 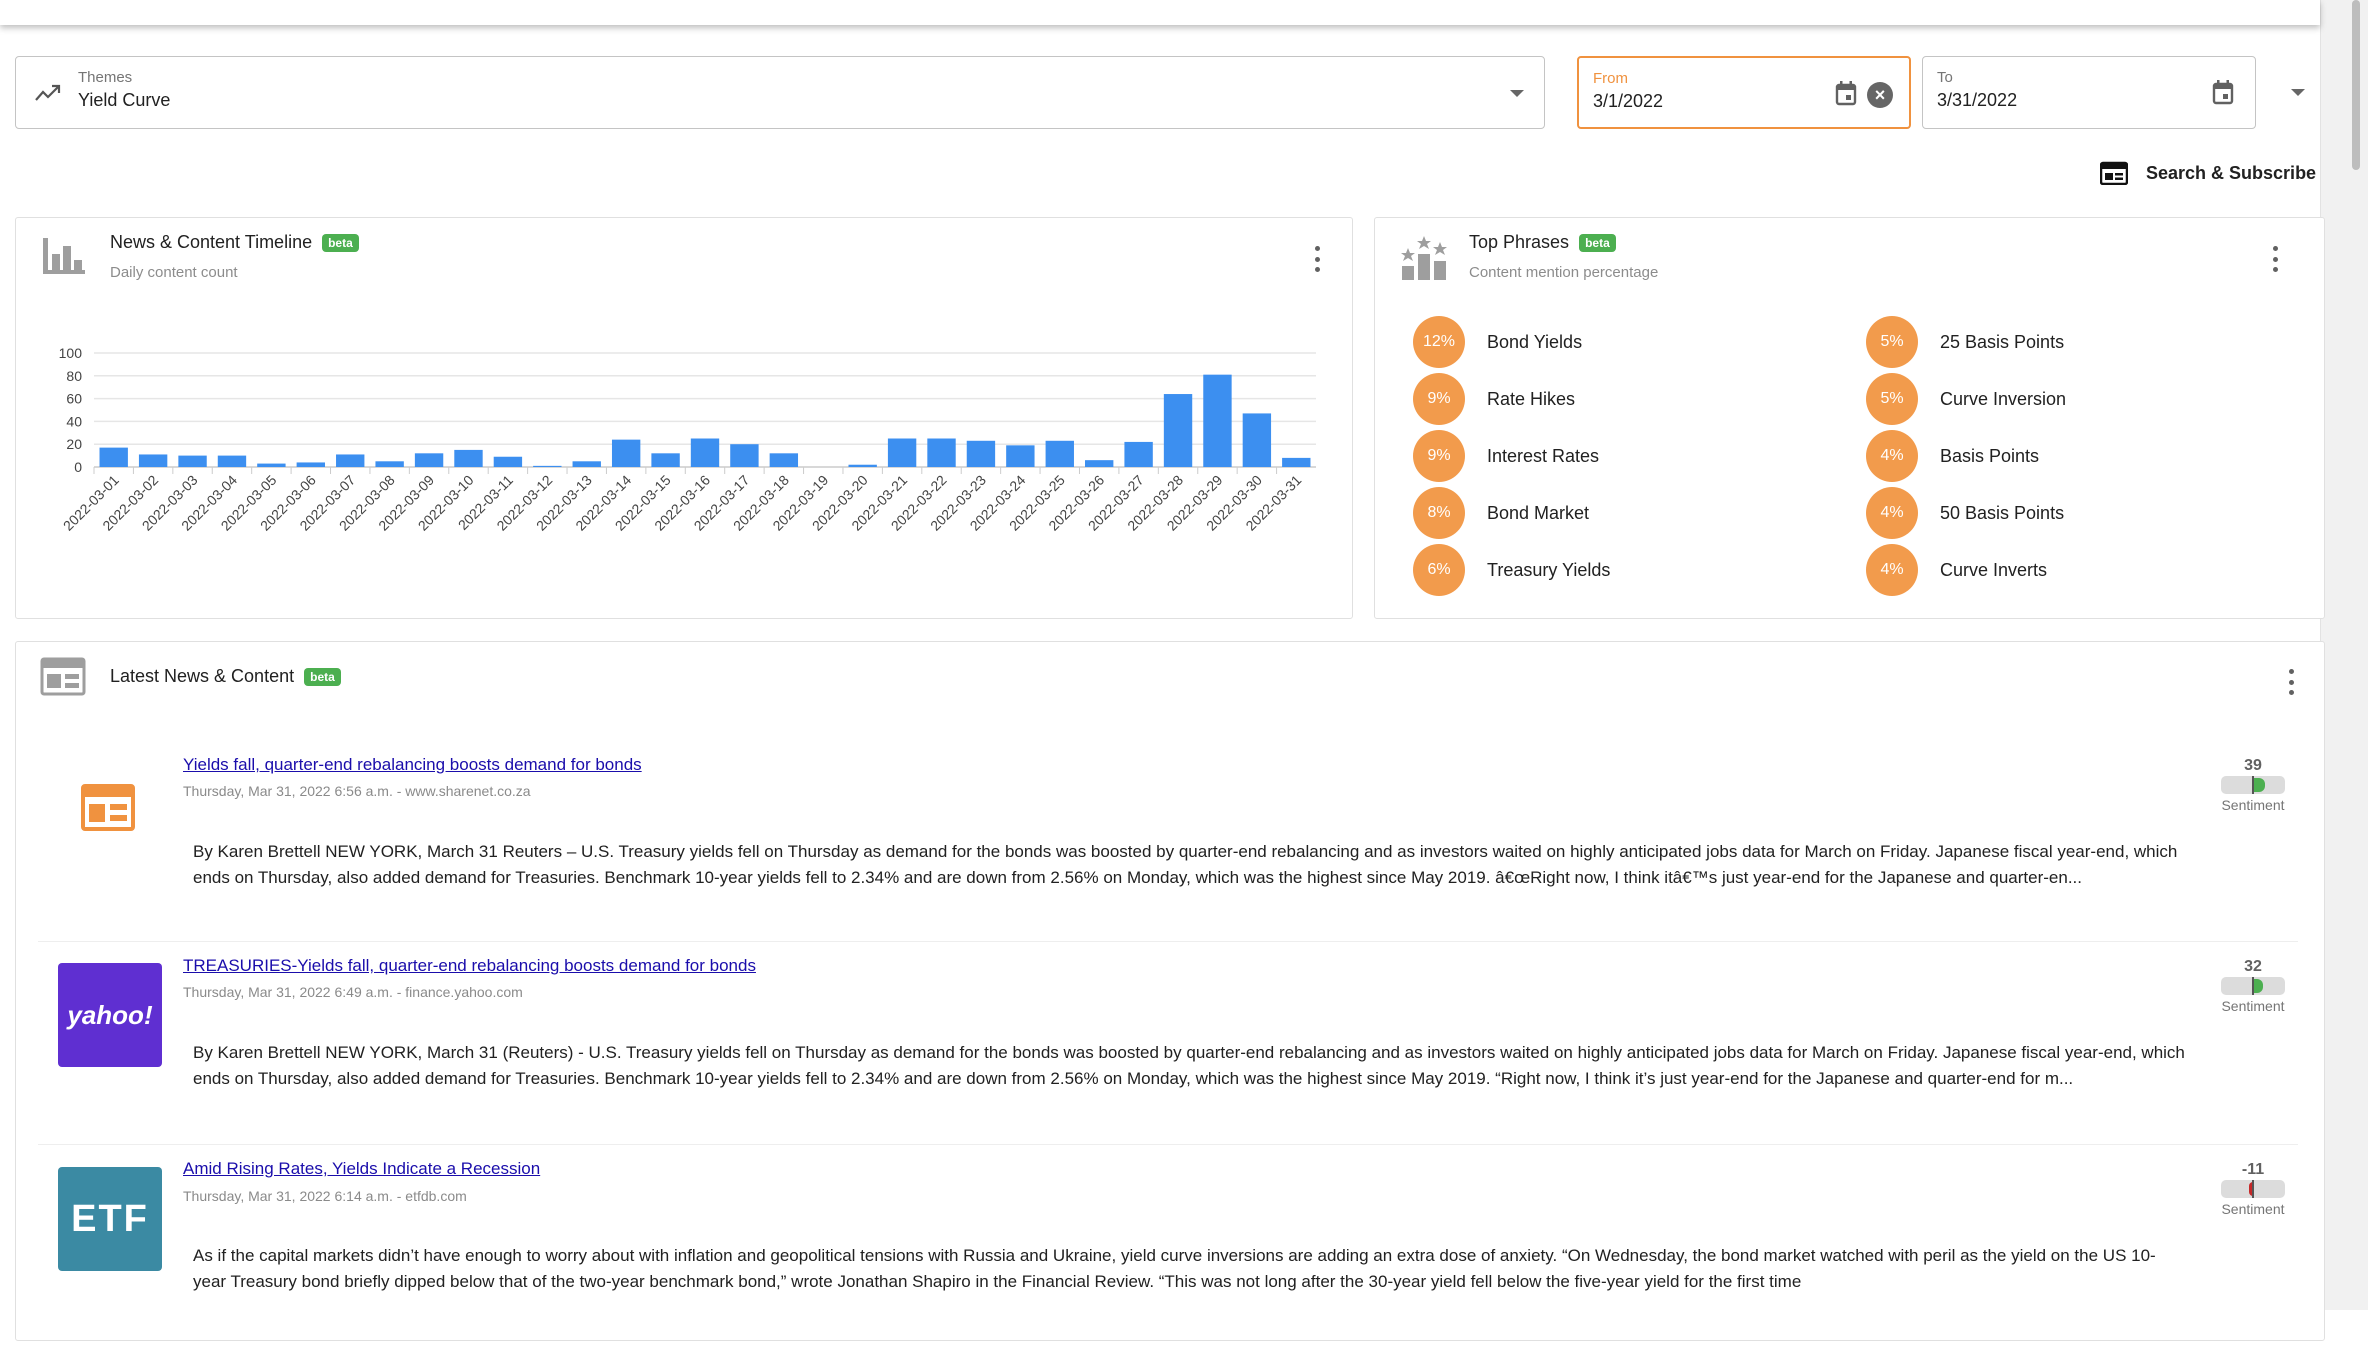 I want to click on page-scrollbar, so click(x=2344, y=655).